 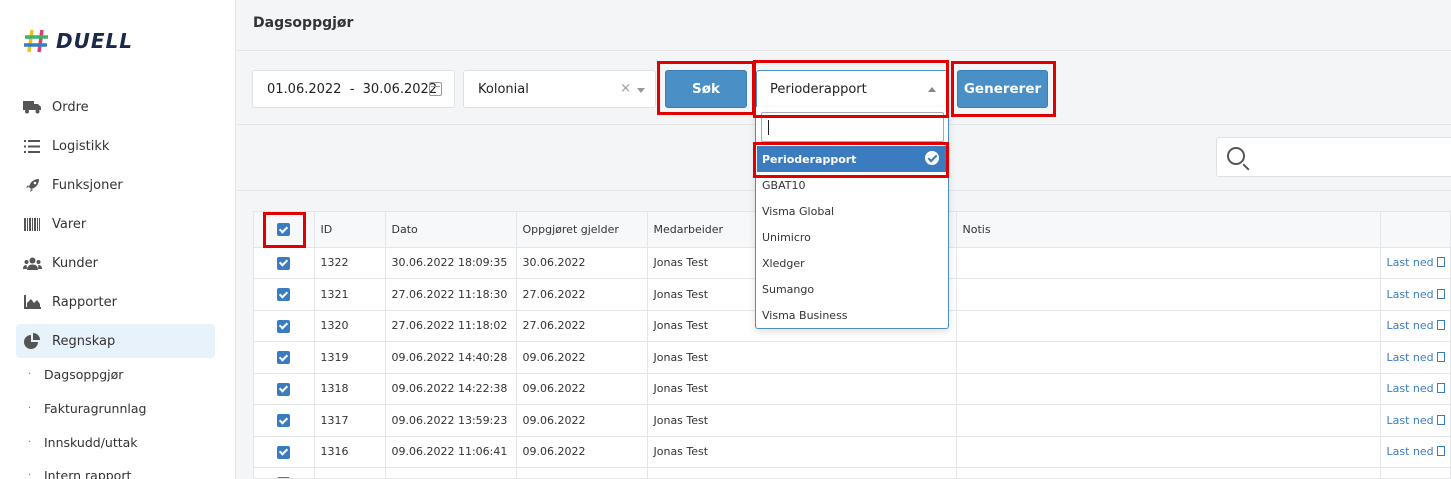 What do you see at coordinates (115, 302) in the screenshot?
I see `sidebar-item-rapporter: Rapporter` at bounding box center [115, 302].